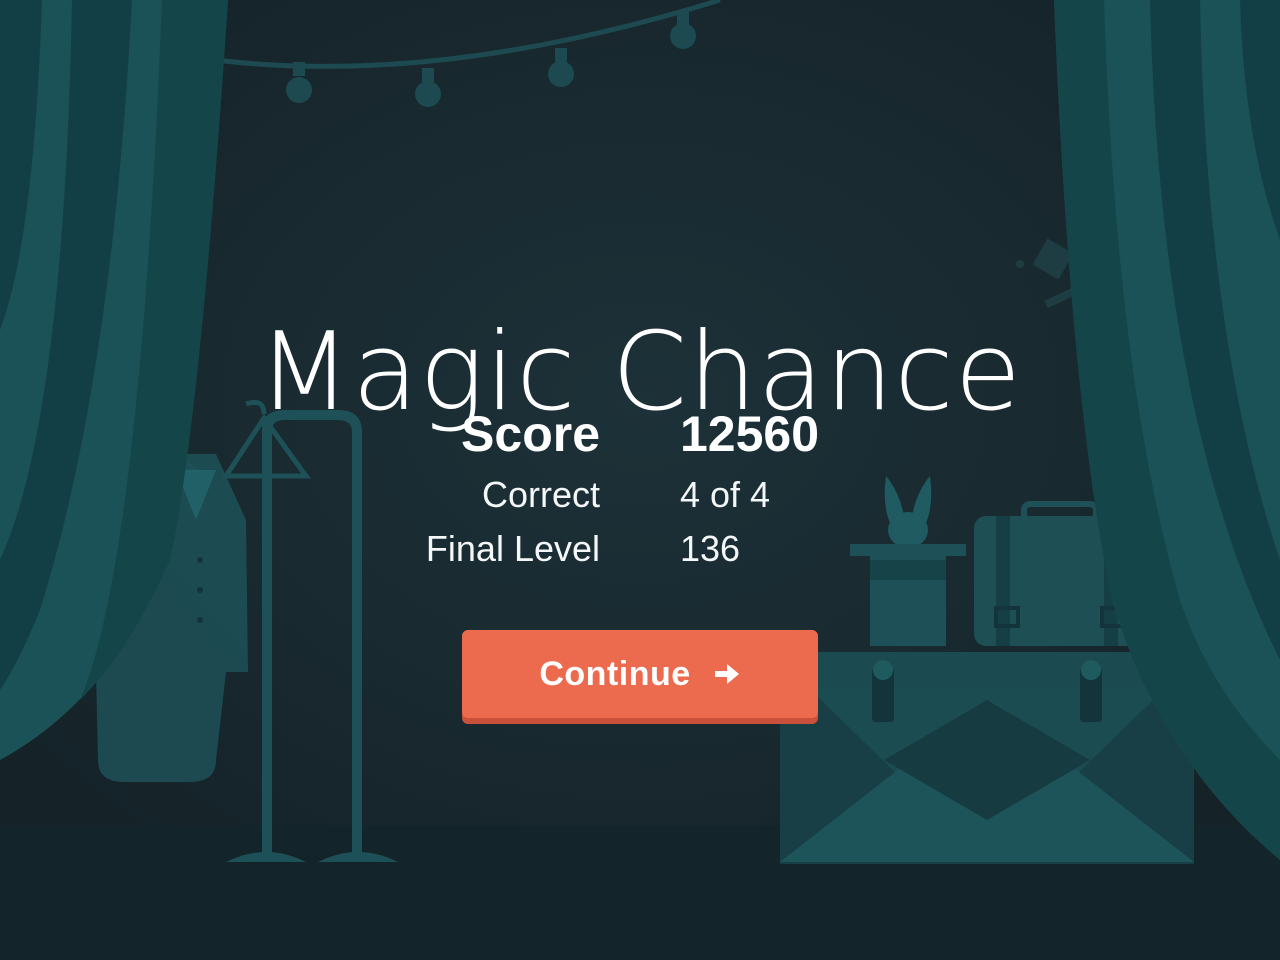 The height and width of the screenshot is (960, 1280). I want to click on score-value: 12560, so click(750, 434).